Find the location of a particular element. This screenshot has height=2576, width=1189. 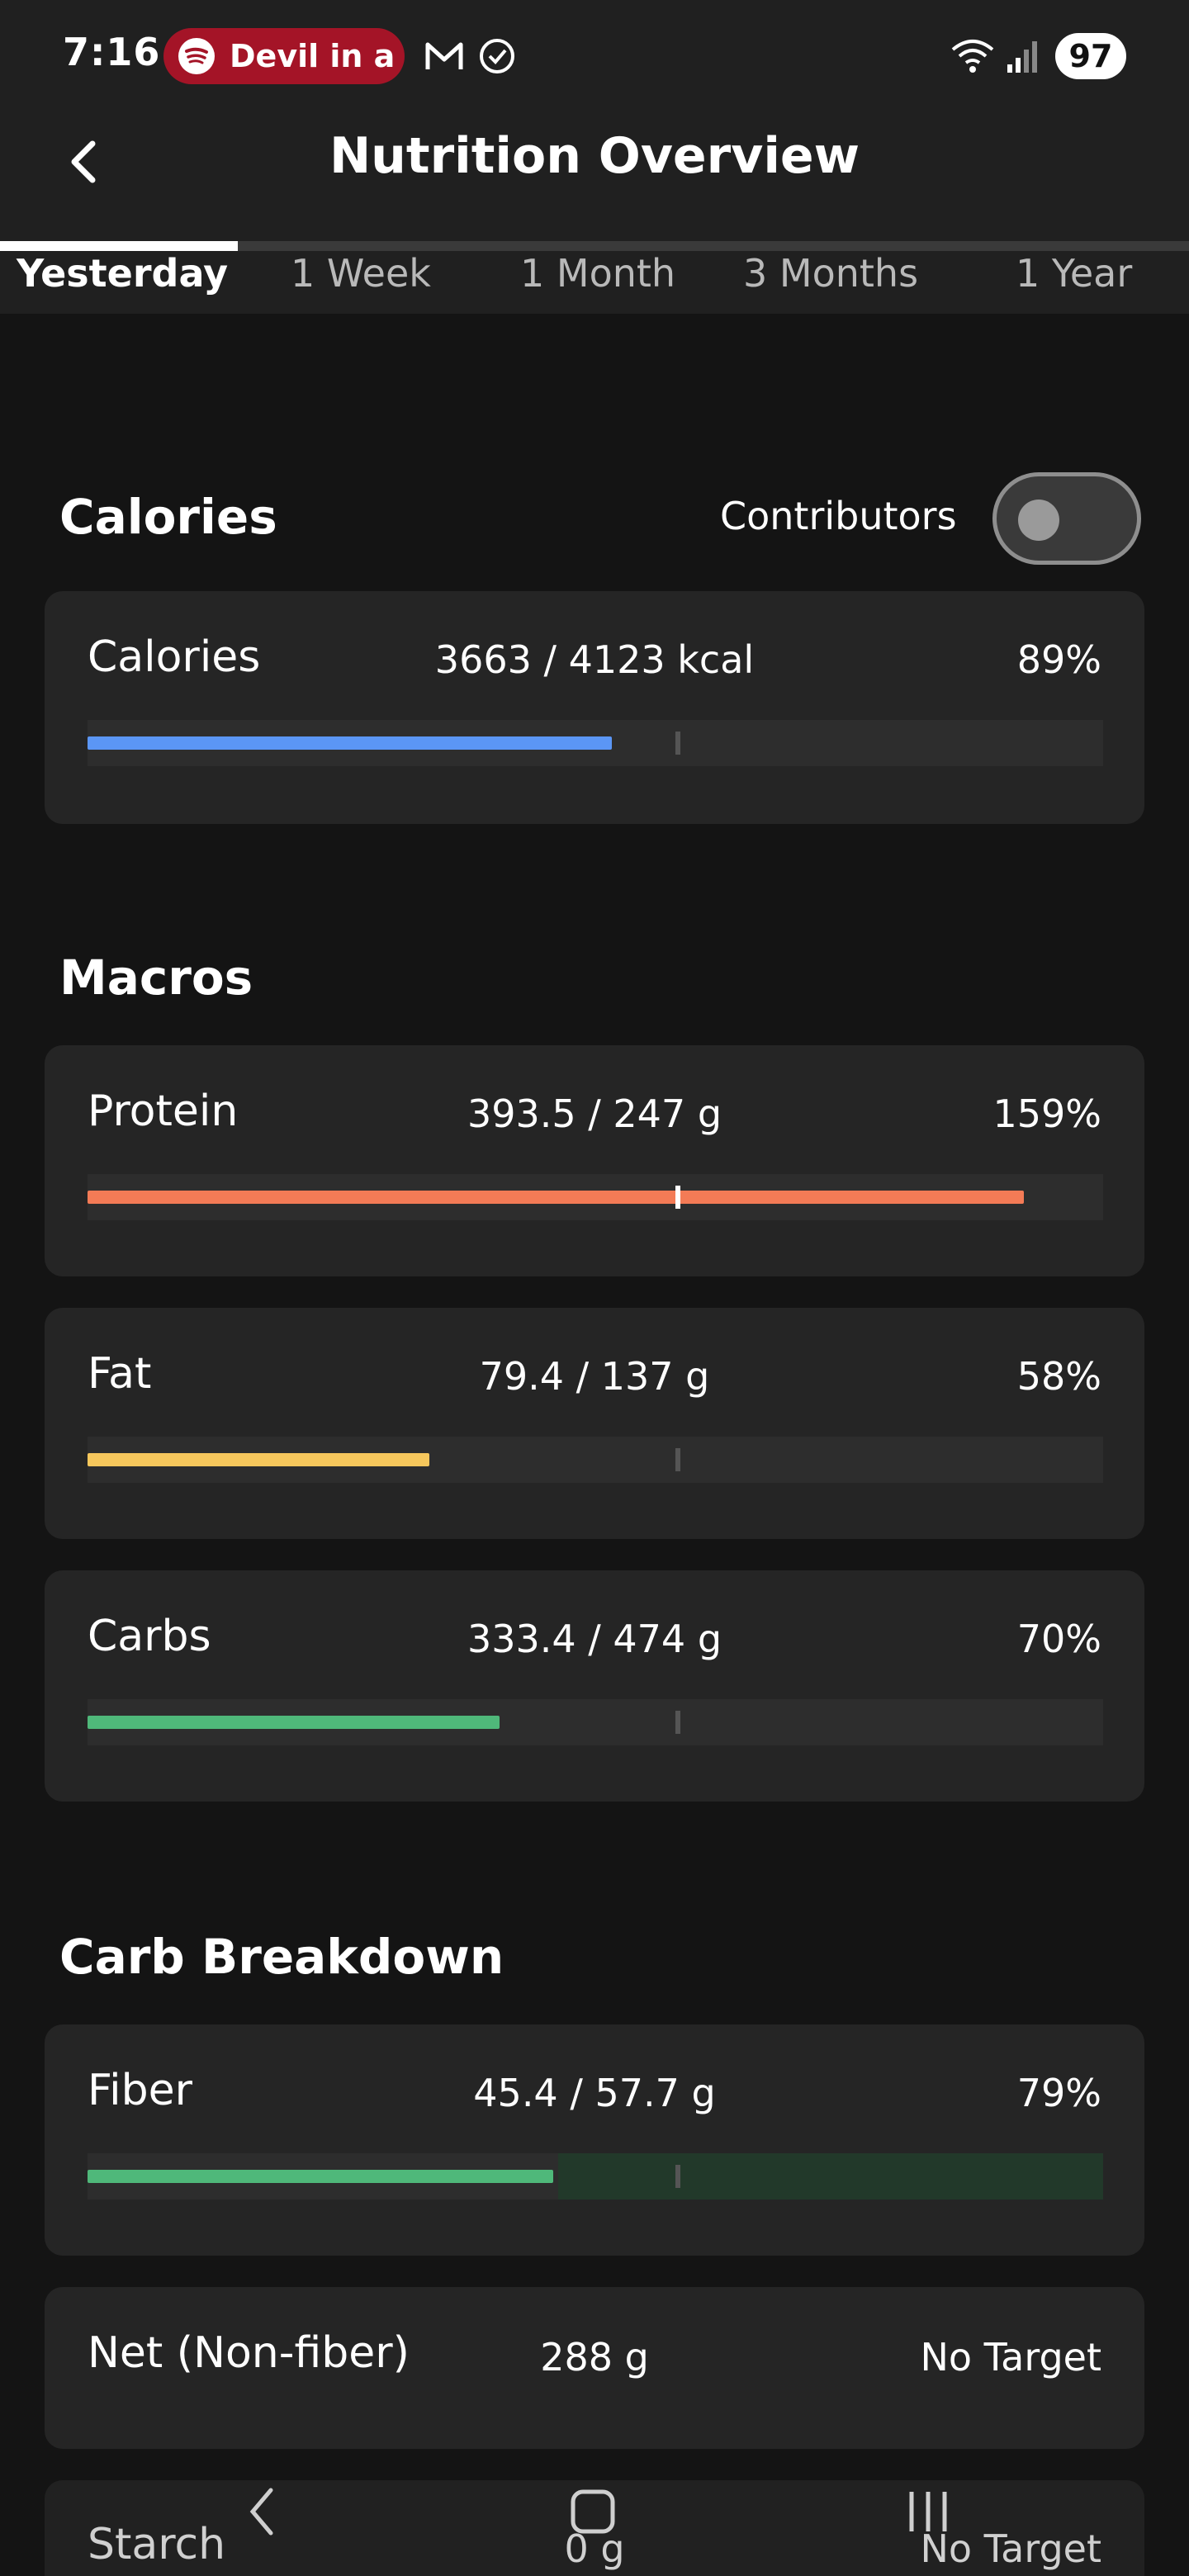

back-button is located at coordinates (83, 162).